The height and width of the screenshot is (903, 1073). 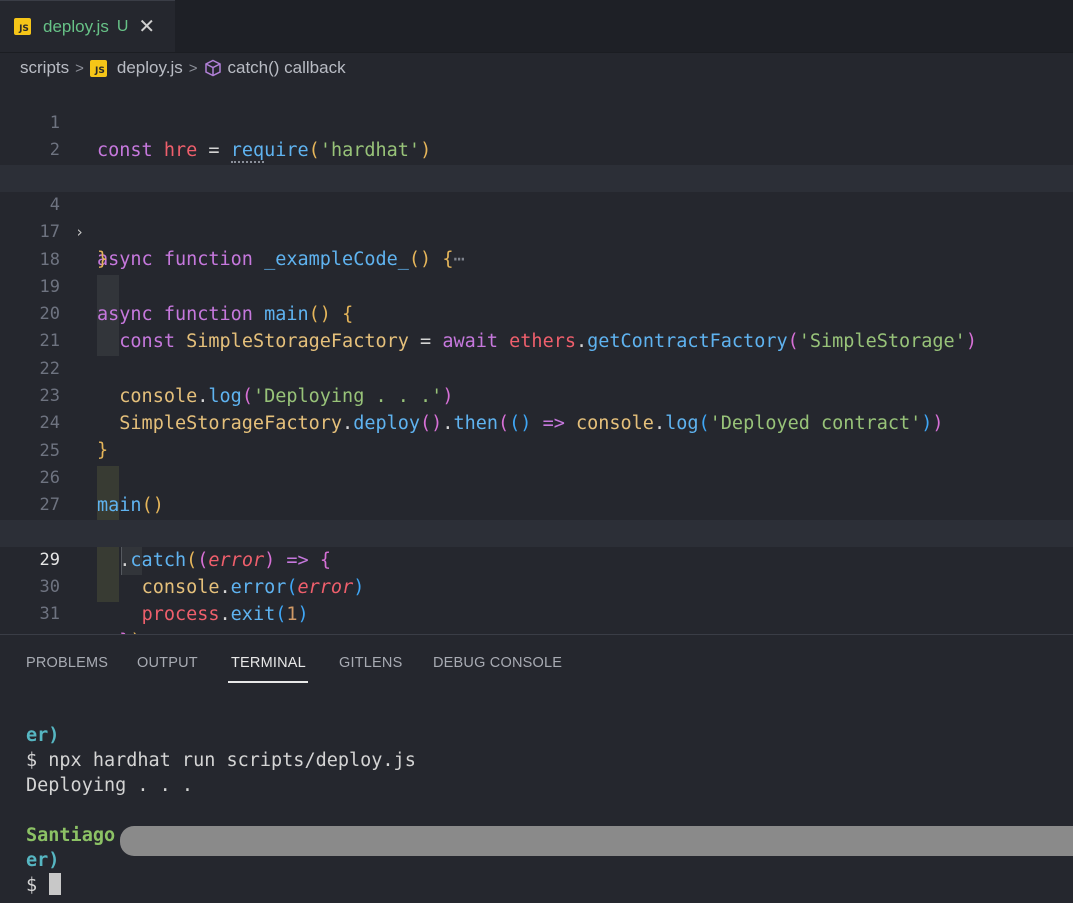 What do you see at coordinates (268, 663) in the screenshot?
I see `tab-terminal: TERMINAL` at bounding box center [268, 663].